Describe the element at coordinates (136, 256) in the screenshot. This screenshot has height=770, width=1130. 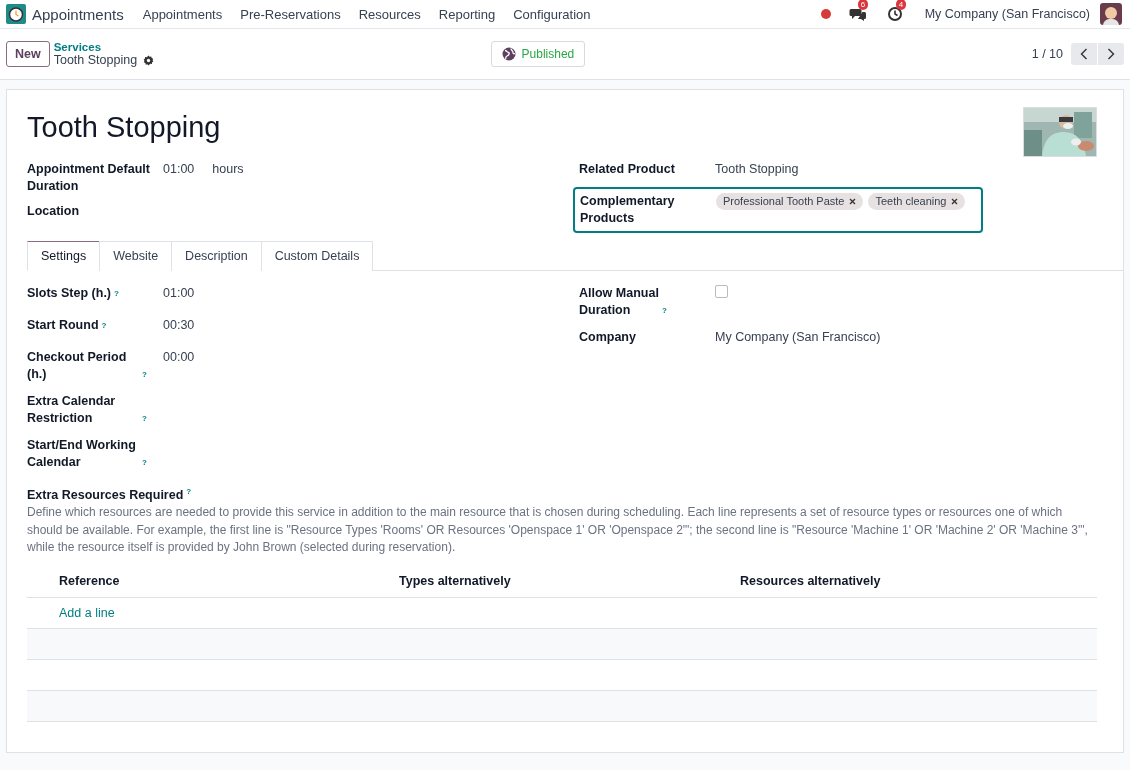
I see `tab: Website` at that location.